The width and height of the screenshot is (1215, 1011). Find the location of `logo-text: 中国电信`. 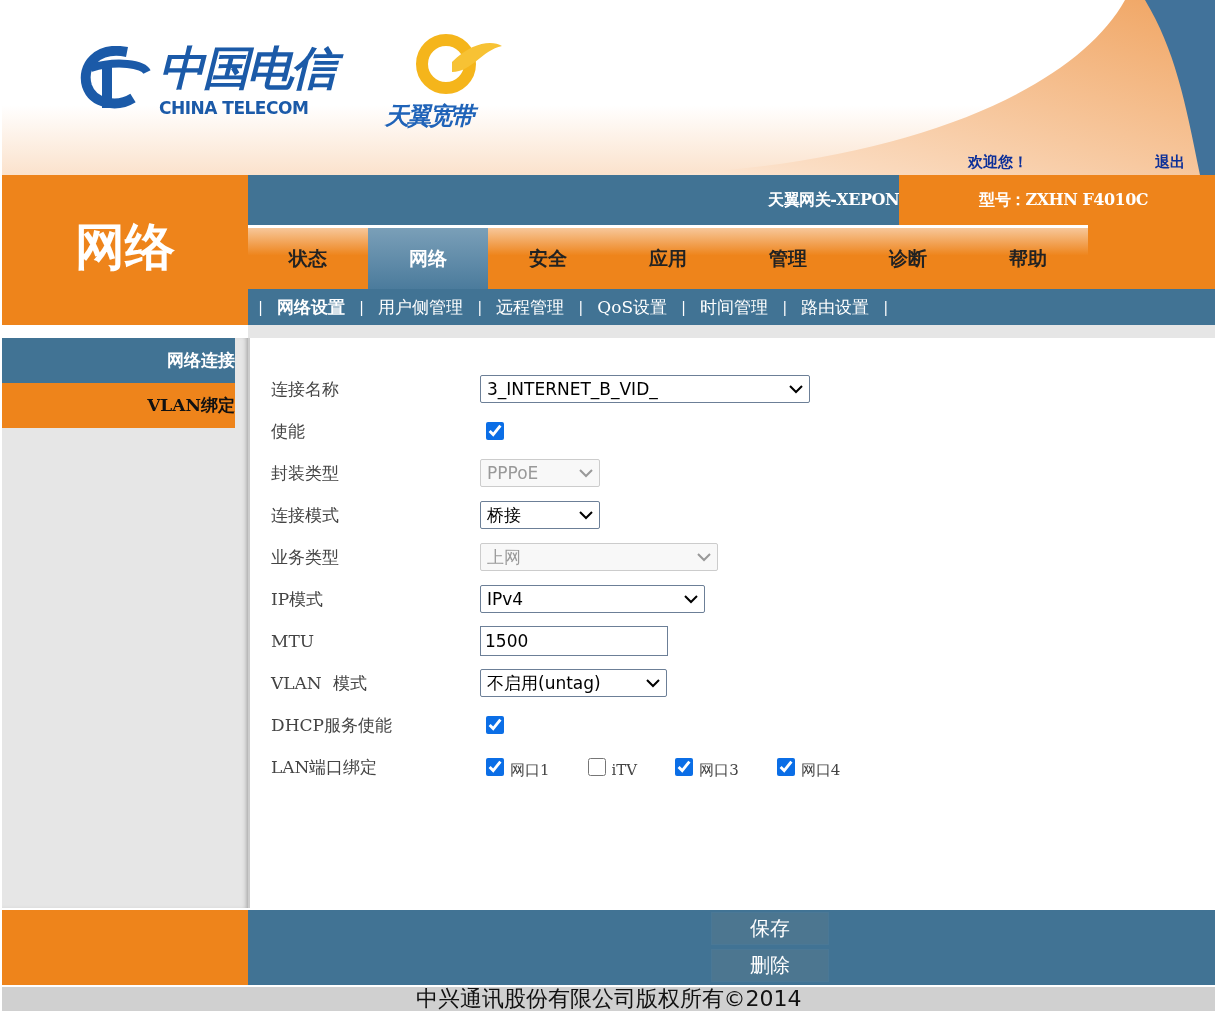

logo-text: 中国电信 is located at coordinates (252, 69).